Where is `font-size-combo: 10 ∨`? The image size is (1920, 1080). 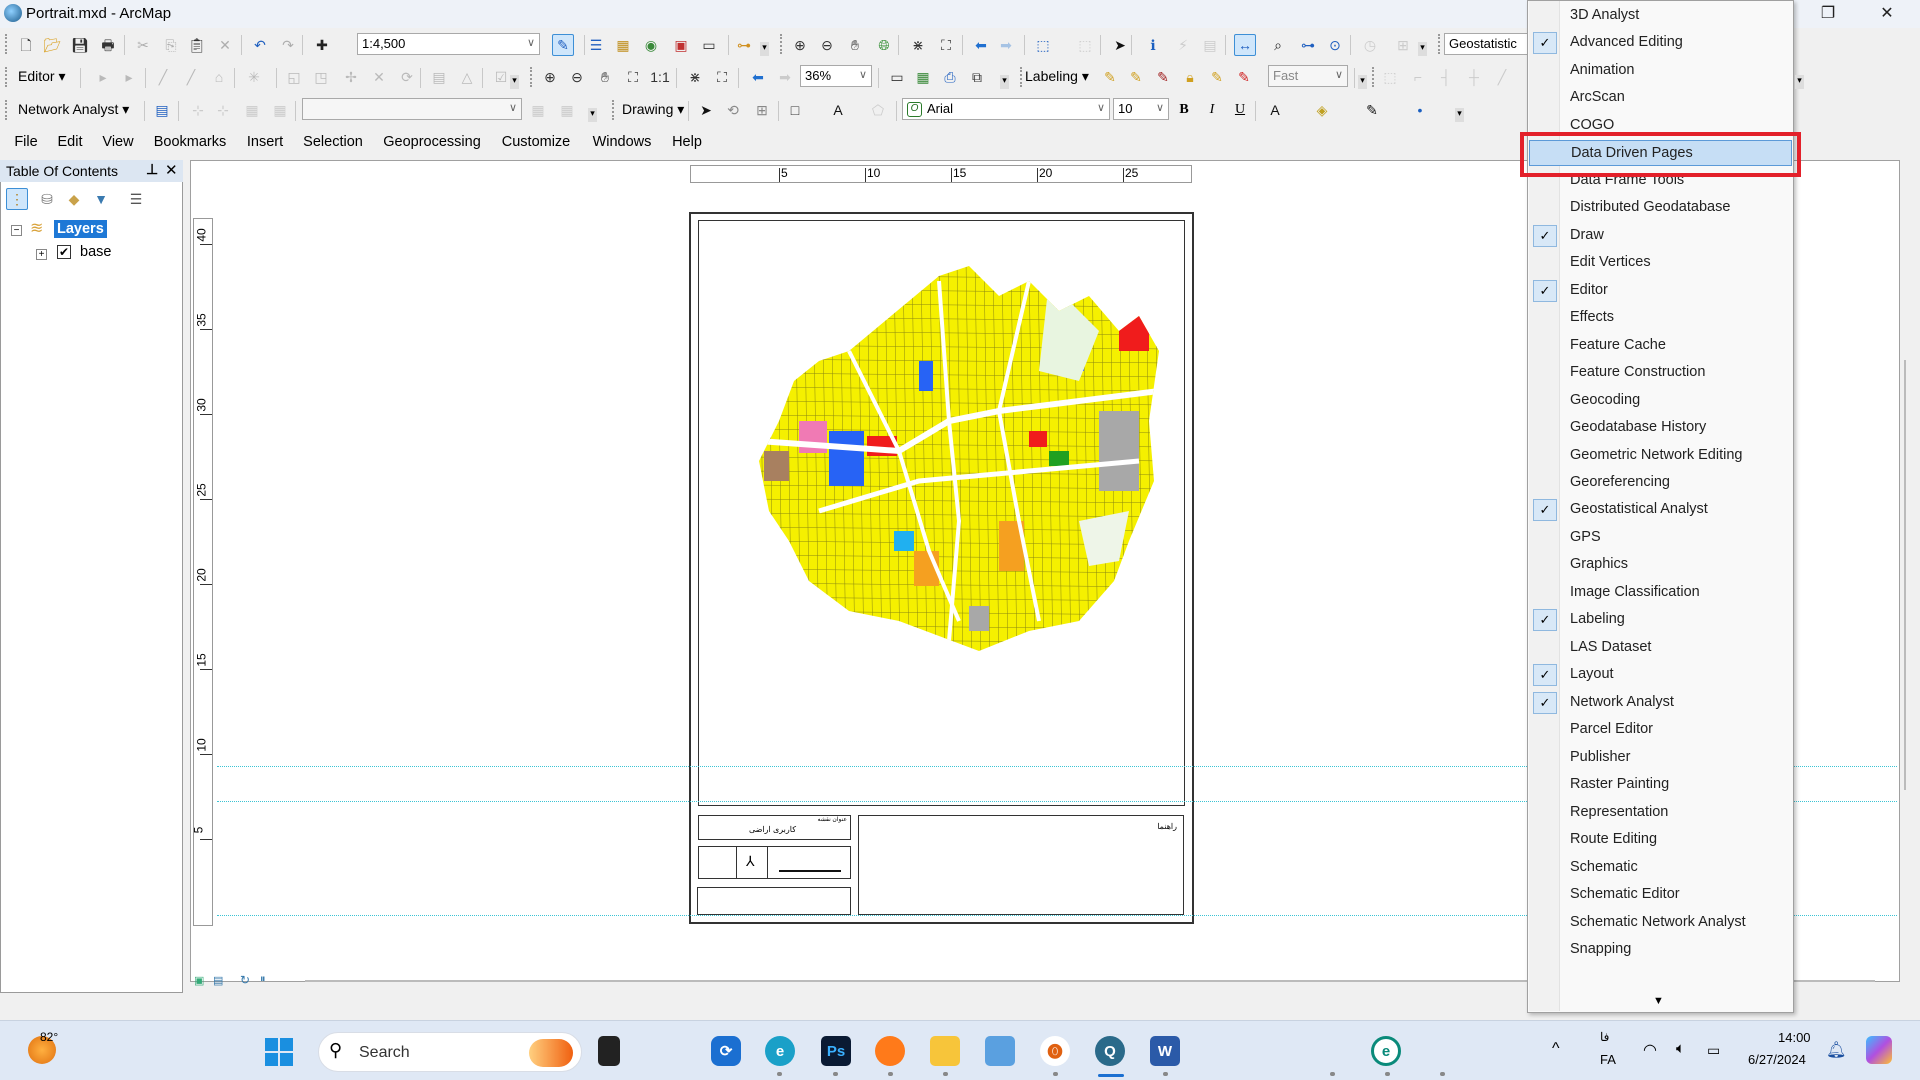
font-size-combo: 10 ∨ is located at coordinates (1141, 109).